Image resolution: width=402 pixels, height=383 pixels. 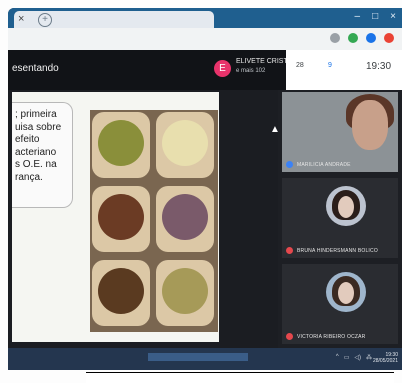 What do you see at coordinates (38, 127) in the screenshot?
I see `slide-line: uisa sobre` at bounding box center [38, 127].